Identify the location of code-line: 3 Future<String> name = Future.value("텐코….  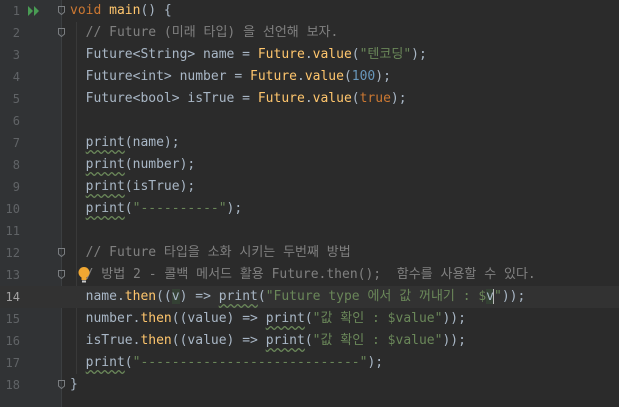
(309, 55).